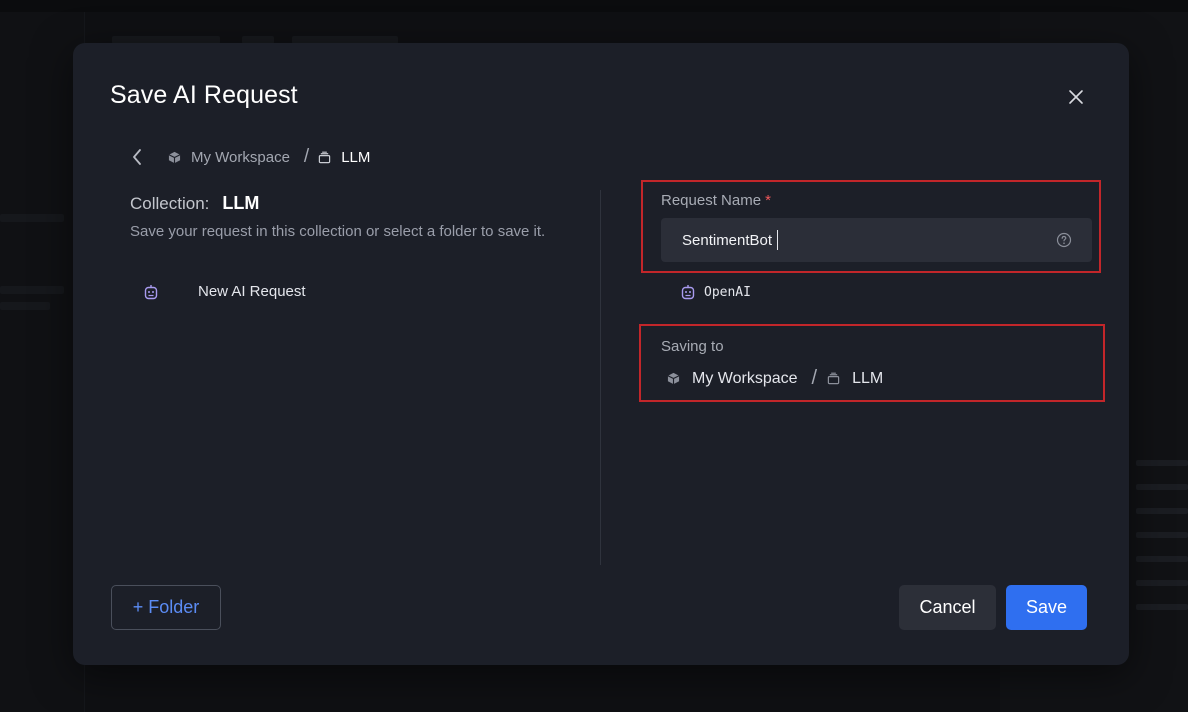  Describe the element at coordinates (356, 157) in the screenshot. I see `breadcrumb-collection-label: LLM` at that location.